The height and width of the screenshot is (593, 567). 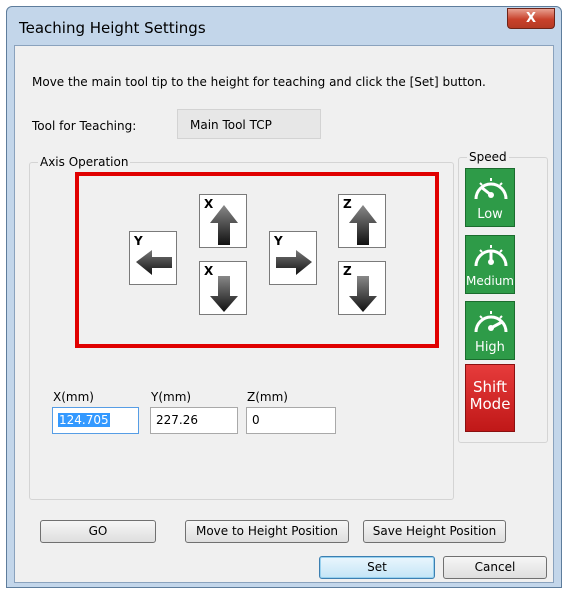 What do you see at coordinates (177, 420) in the screenshot?
I see `y-value: 227.26` at bounding box center [177, 420].